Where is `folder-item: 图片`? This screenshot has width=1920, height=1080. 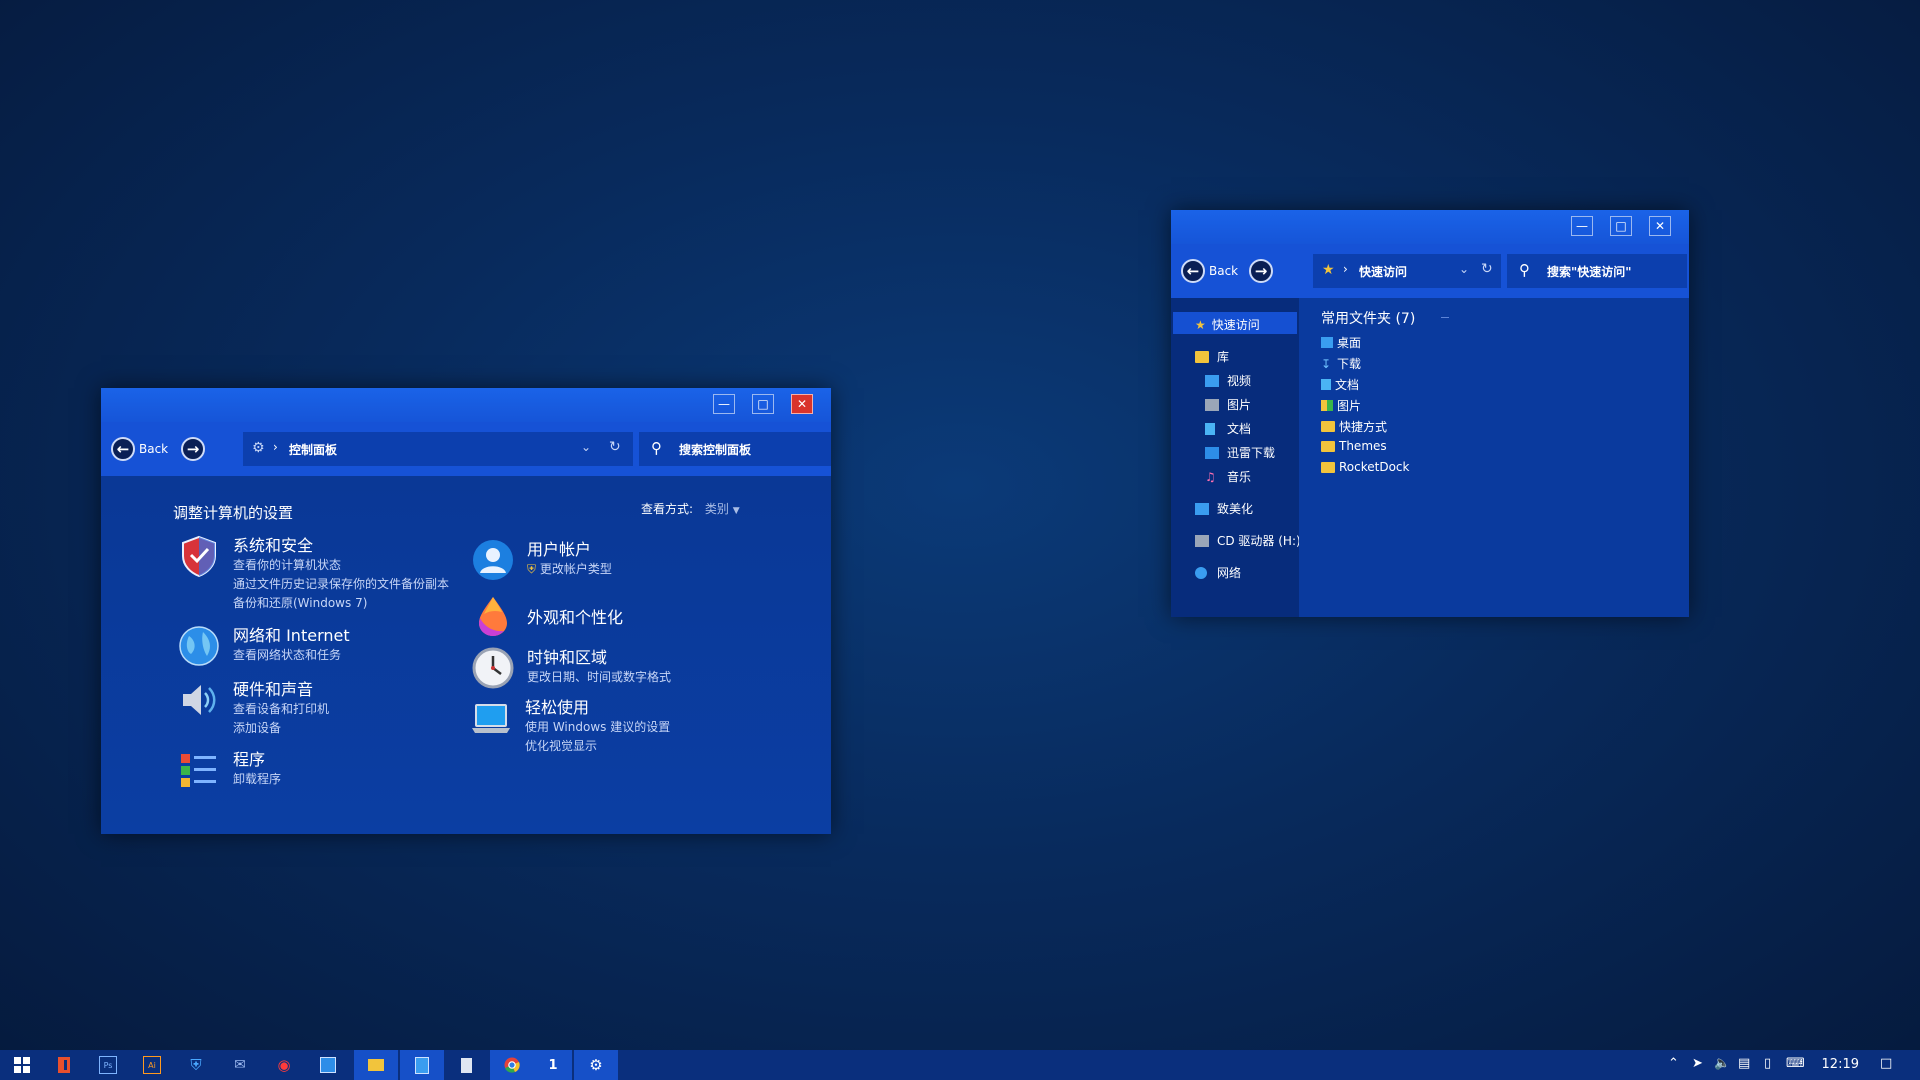
folder-item: 图片 is located at coordinates (1341, 405).